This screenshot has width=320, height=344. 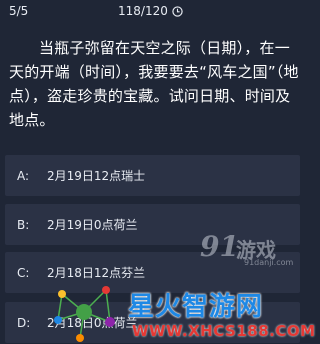 What do you see at coordinates (23, 175) in the screenshot?
I see `option-letter: A:` at bounding box center [23, 175].